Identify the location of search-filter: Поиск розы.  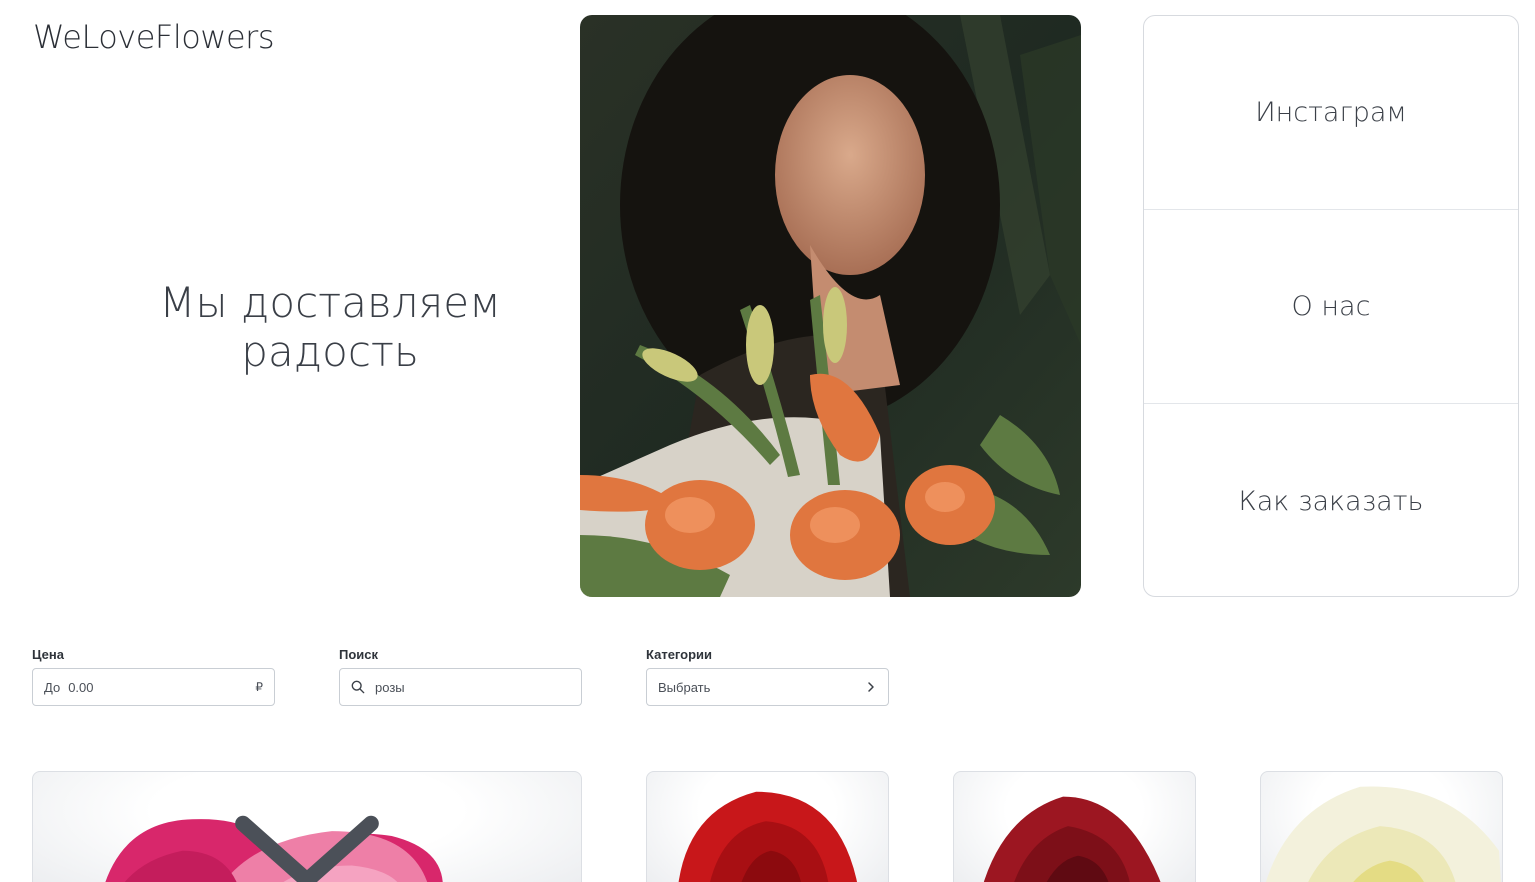
(460, 676).